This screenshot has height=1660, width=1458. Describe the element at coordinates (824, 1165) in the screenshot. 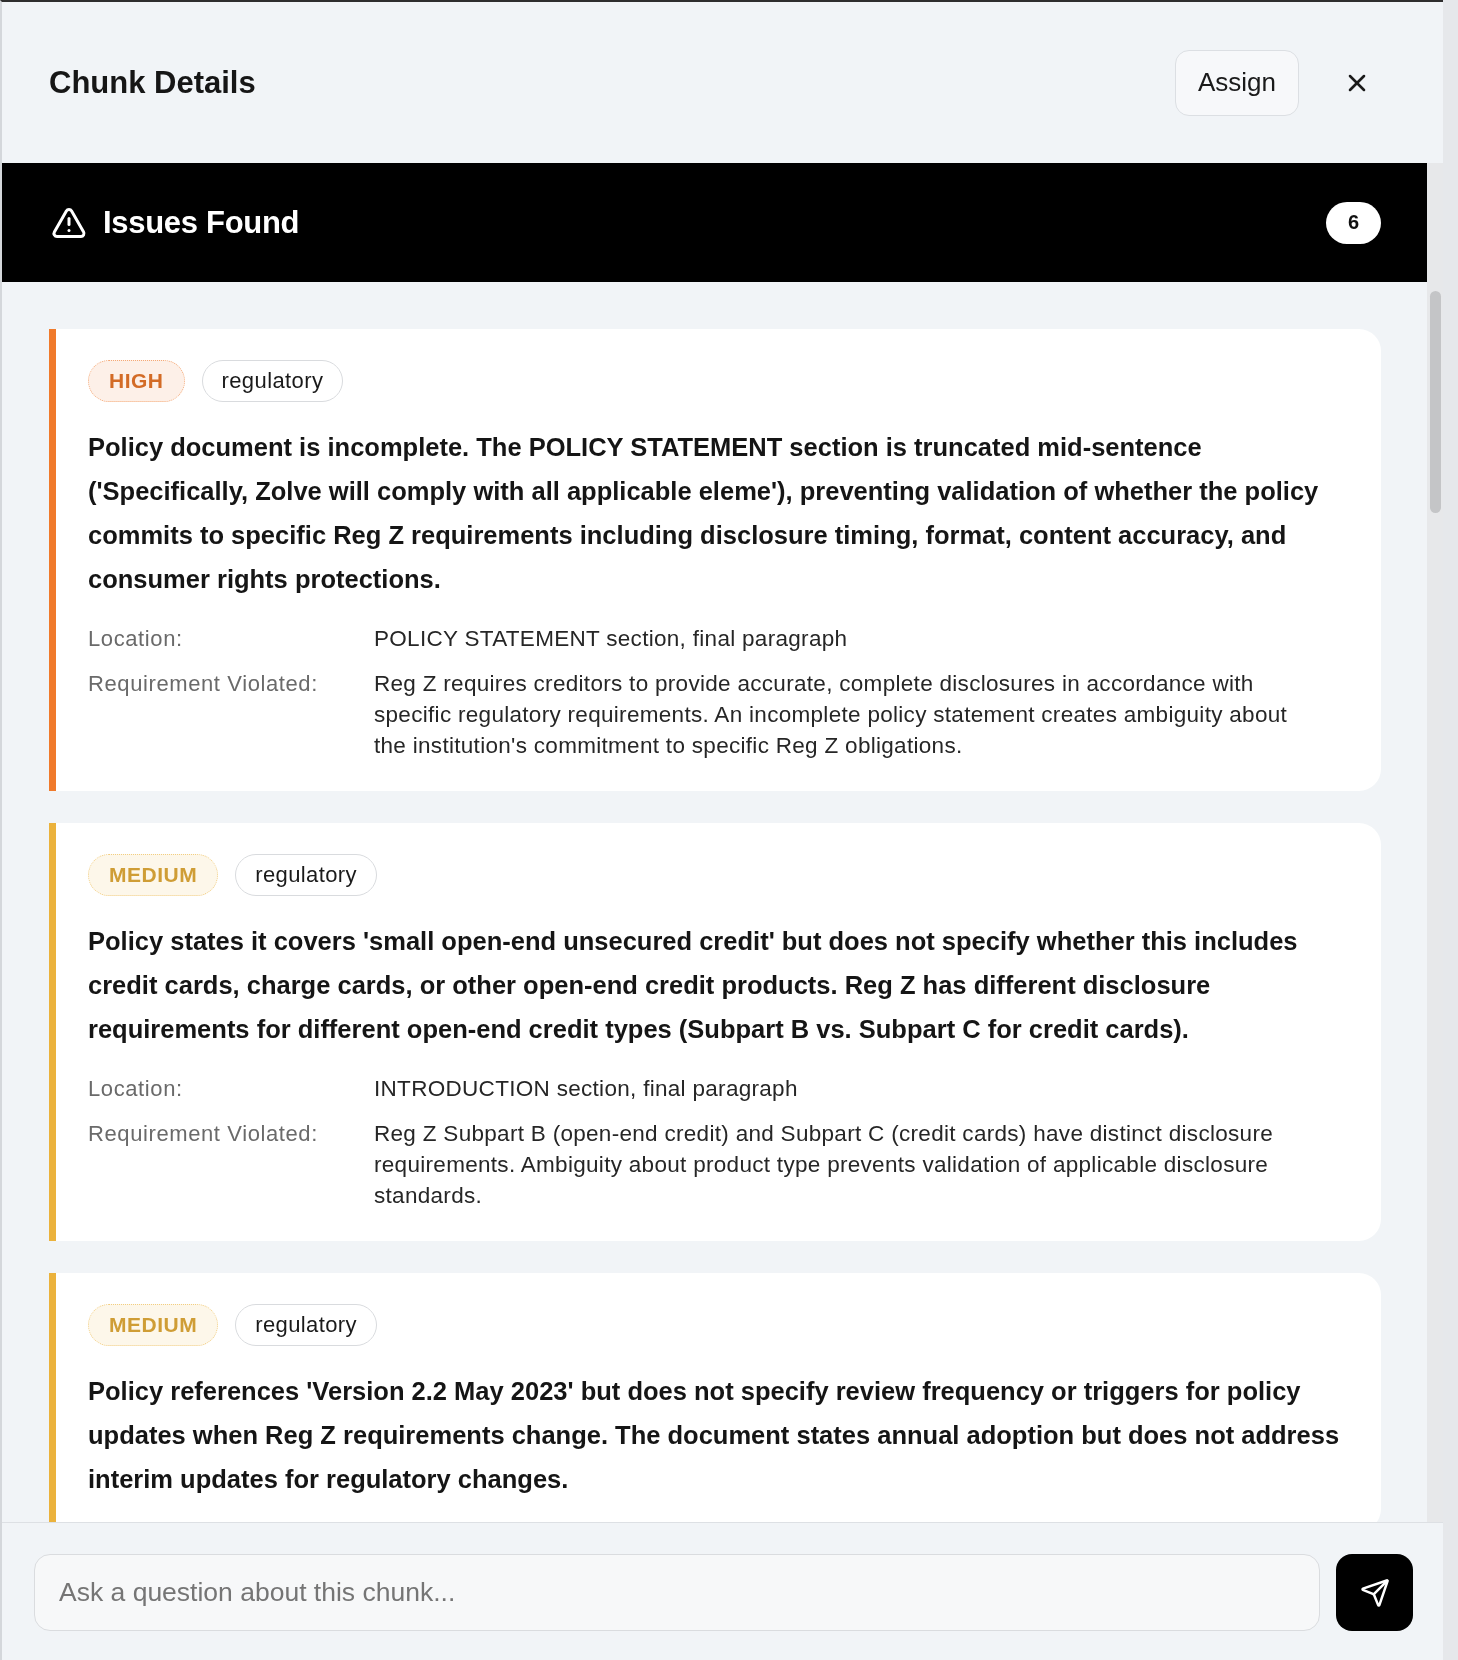

I see `field-value: Reg Z Subpart B (open-end credit) and Subpart C (credit cards) have distinct disclosure requirements. Ambiguity about product type prevents validation of applicable disclosure standards.` at that location.